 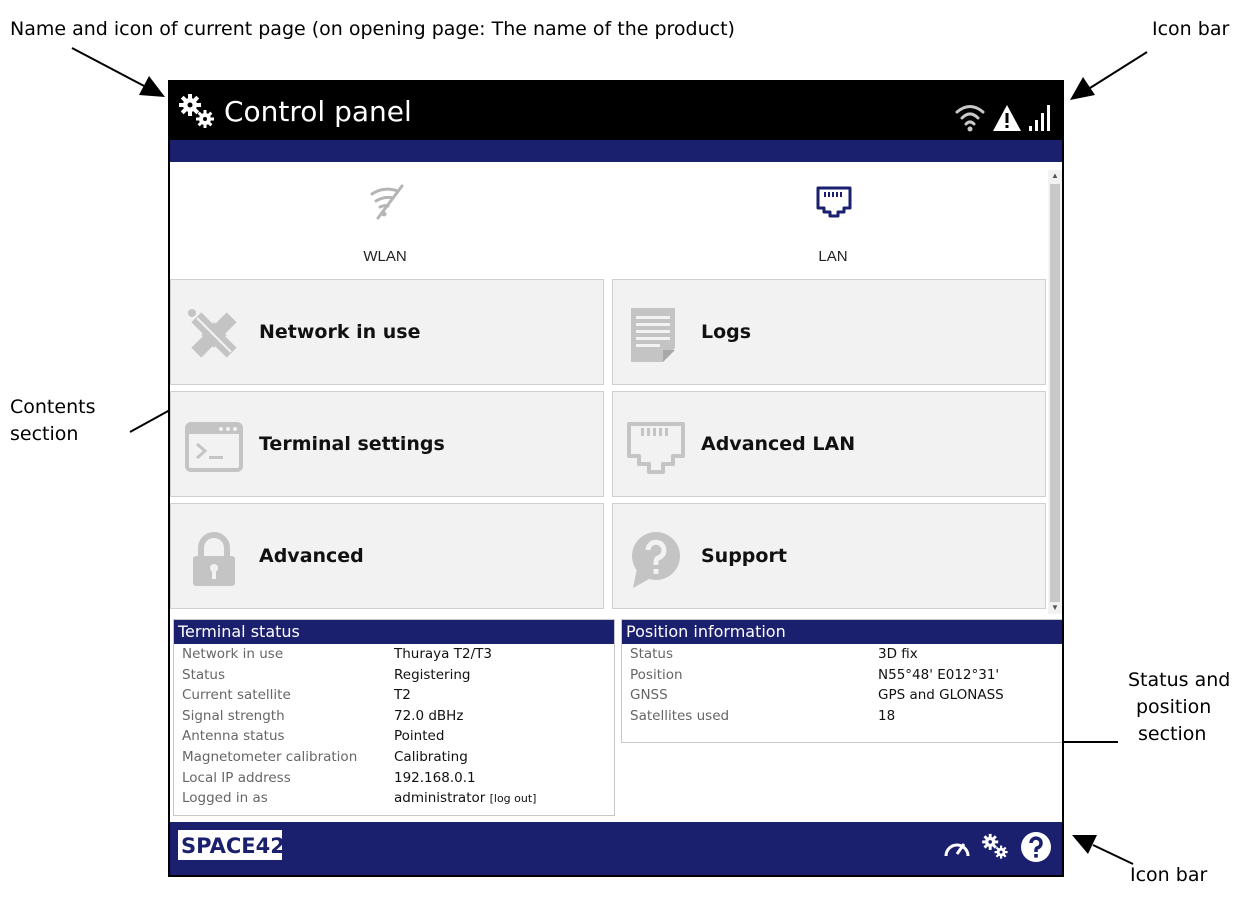 What do you see at coordinates (970, 117) in the screenshot?
I see `wifi-icon` at bounding box center [970, 117].